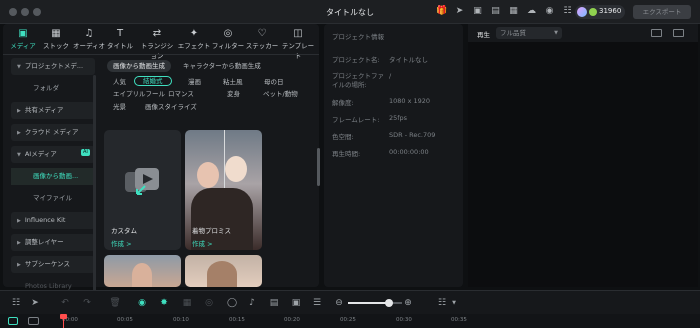 The image size is (700, 328). Describe the element at coordinates (53, 264) in the screenshot. I see `sidebar-item-subsequence: ▶ サブシーケンス` at that location.